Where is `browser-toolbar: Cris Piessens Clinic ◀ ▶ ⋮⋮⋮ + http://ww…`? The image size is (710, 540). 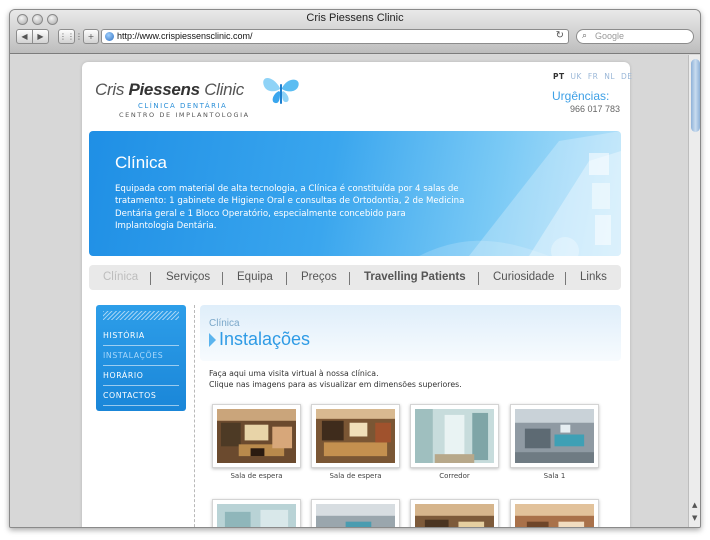 browser-toolbar: Cris Piessens Clinic ◀ ▶ ⋮⋮⋮ + http://ww… is located at coordinates (355, 32).